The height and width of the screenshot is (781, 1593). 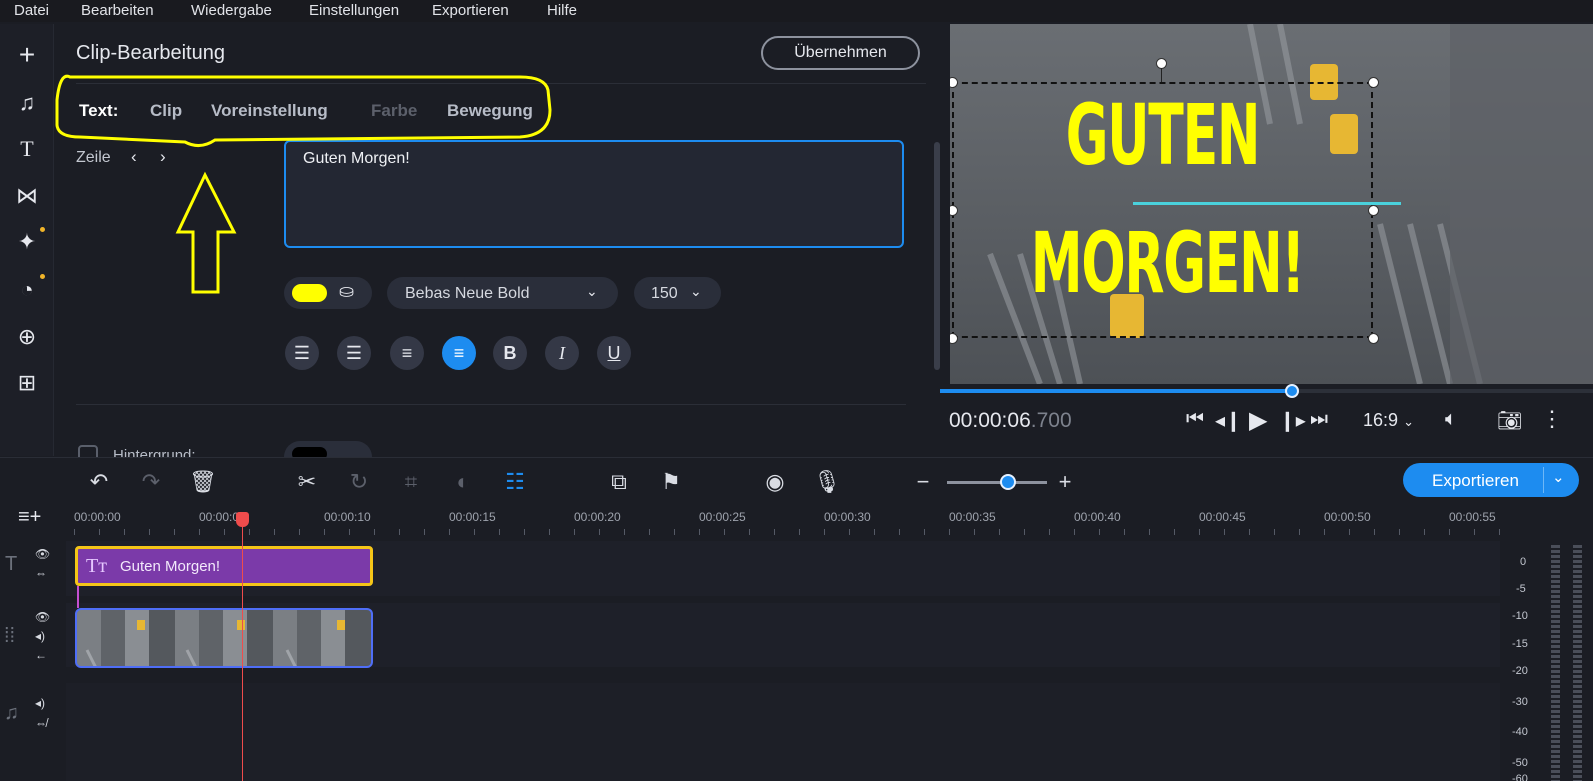 What do you see at coordinates (242, 648) in the screenshot?
I see `playhead-line` at bounding box center [242, 648].